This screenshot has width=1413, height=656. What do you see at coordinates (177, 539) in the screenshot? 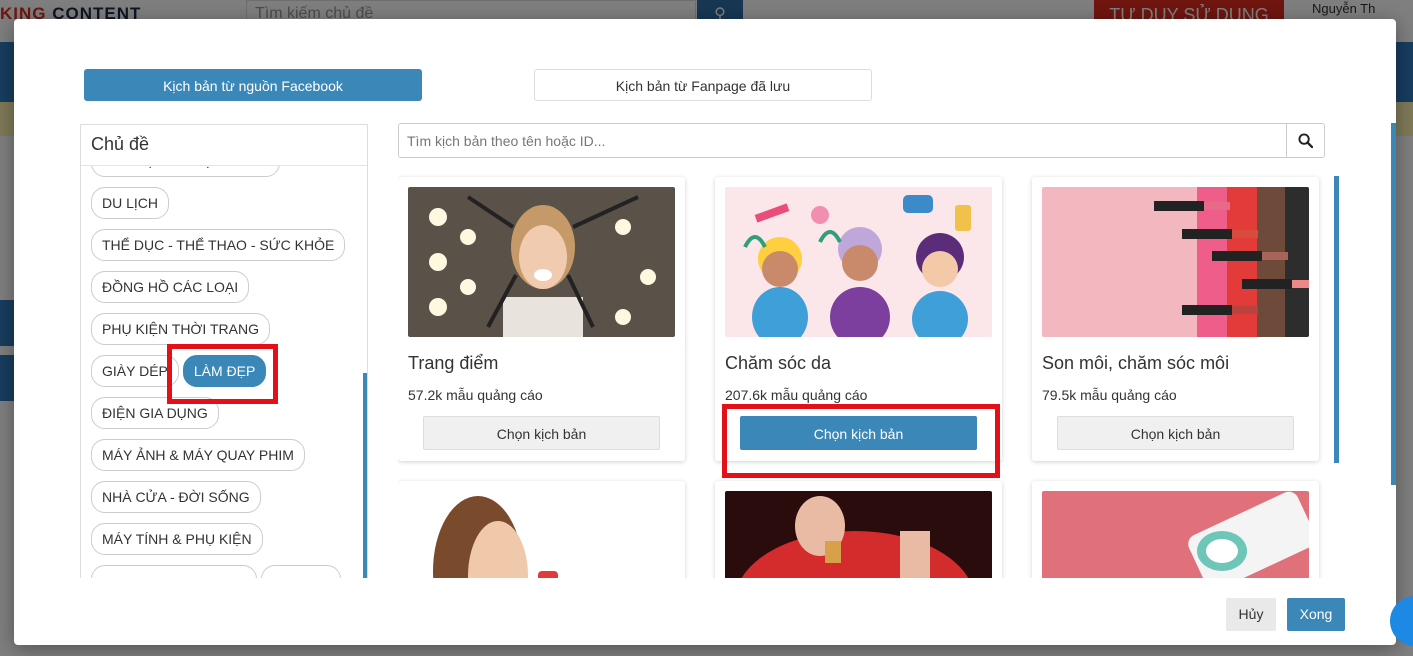
I see `topic-chip: MÁY TÍNH & PHỤ KIỆN` at bounding box center [177, 539].